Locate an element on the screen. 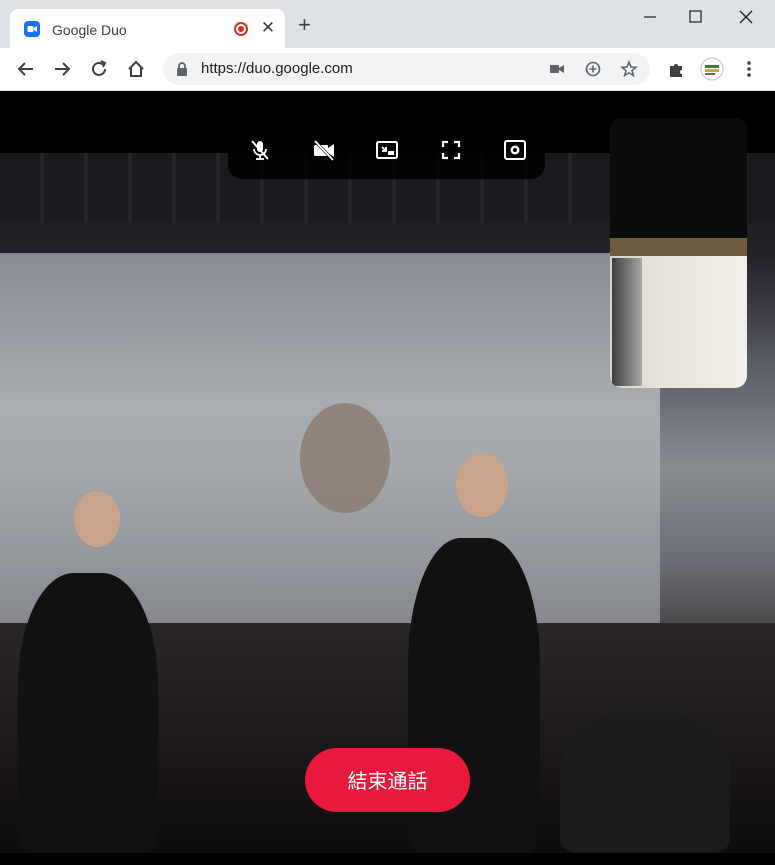  tab-close-icon: ✕ is located at coordinates (268, 28).